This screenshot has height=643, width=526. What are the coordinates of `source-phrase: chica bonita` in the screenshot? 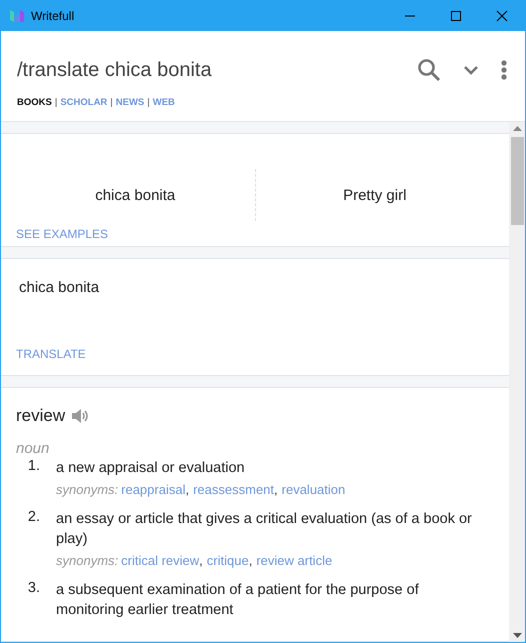 It's located at (135, 195).